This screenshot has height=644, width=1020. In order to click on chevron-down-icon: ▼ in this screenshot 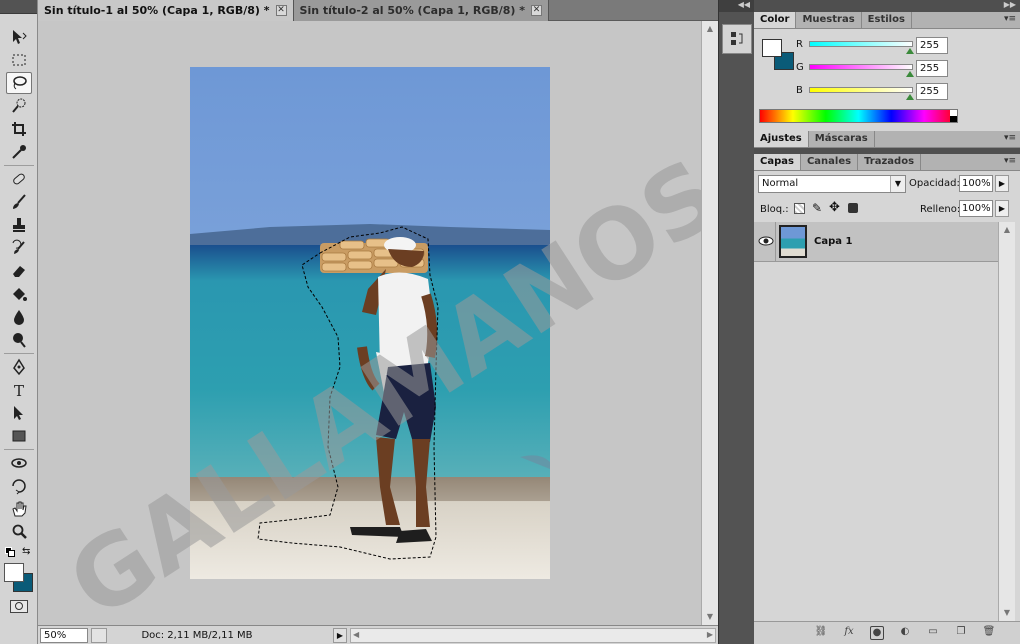, I will do `click(897, 184)`.